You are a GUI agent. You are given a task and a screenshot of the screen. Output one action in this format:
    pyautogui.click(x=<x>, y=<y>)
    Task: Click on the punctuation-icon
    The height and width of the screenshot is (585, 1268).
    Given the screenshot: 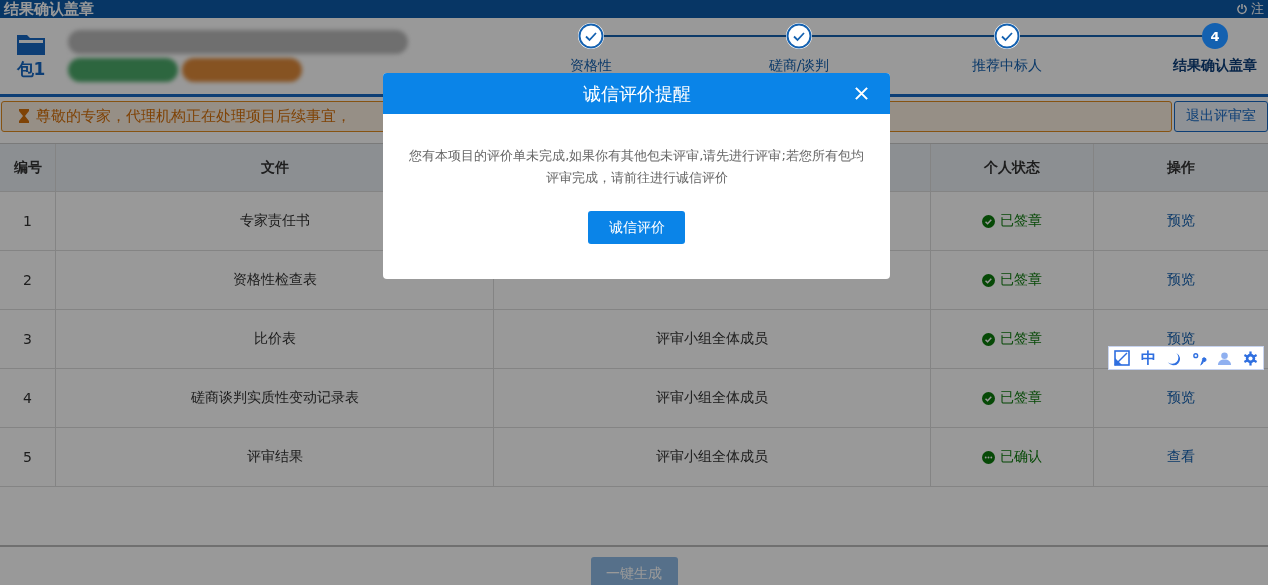 What is the action you would take?
    pyautogui.click(x=1199, y=358)
    